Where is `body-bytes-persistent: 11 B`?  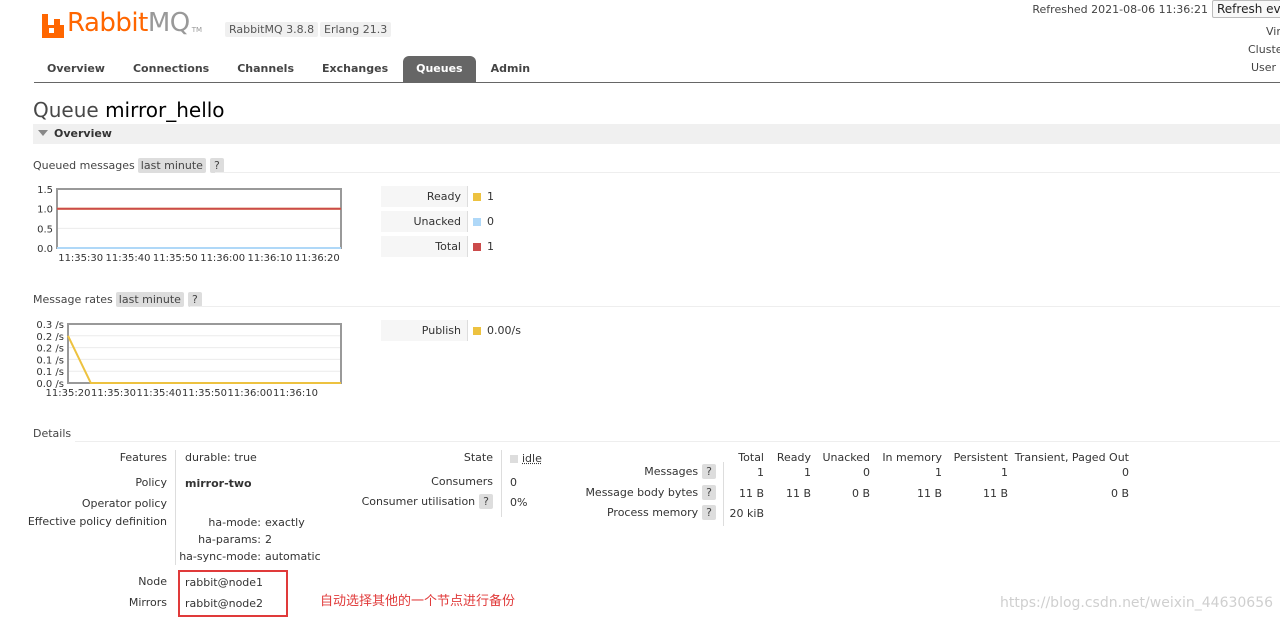
body-bytes-persistent: 11 B is located at coordinates (995, 493).